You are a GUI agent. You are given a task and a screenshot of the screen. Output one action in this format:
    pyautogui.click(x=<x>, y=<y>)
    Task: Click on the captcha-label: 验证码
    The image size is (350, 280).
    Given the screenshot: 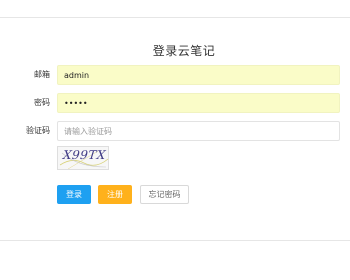 What is the action you would take?
    pyautogui.click(x=38, y=130)
    